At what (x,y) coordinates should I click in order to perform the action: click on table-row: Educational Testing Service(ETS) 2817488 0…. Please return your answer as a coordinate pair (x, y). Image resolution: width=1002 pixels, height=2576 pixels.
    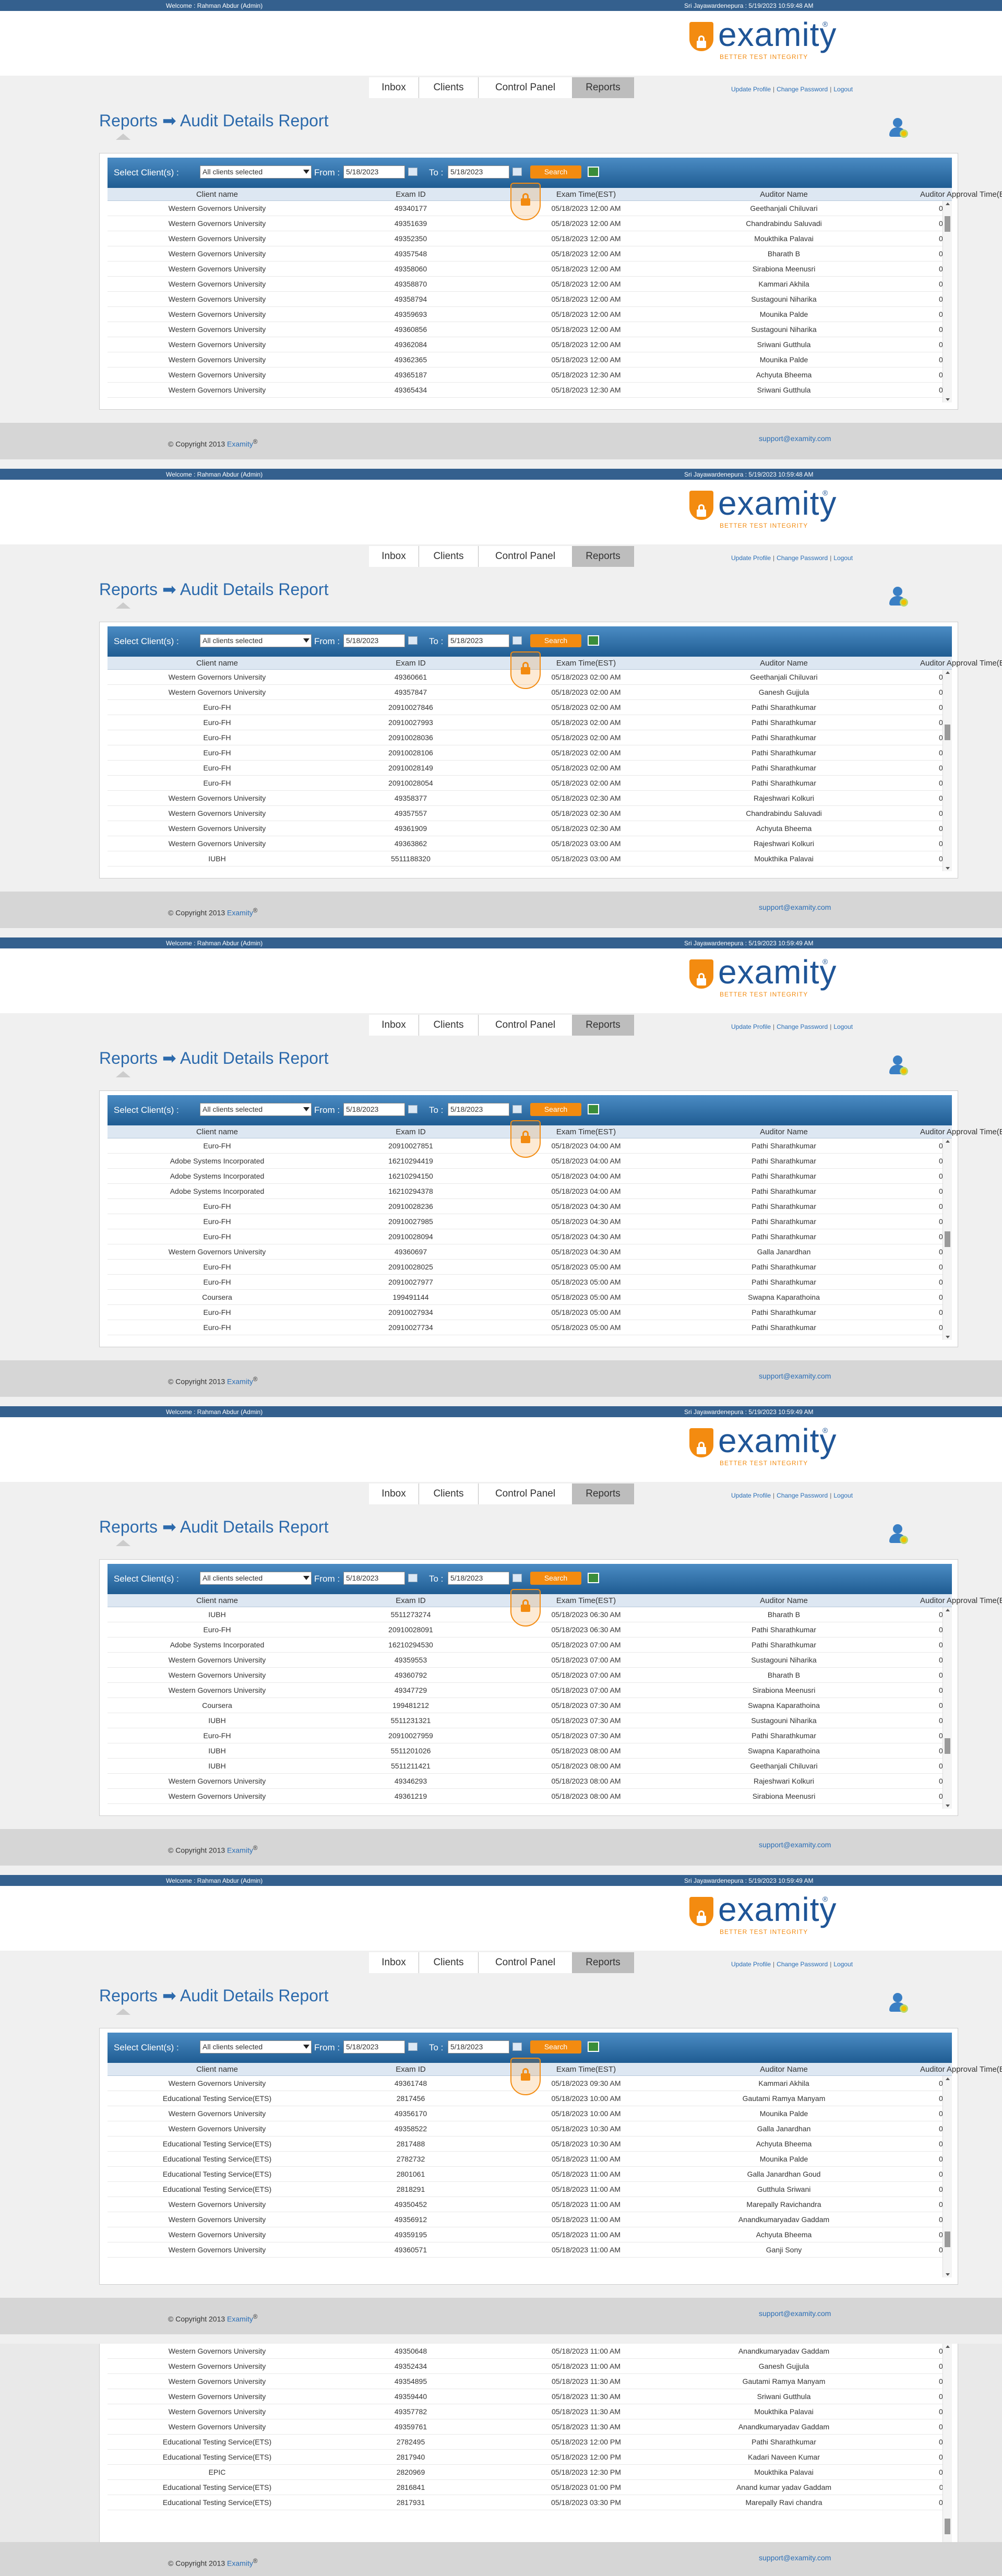
    Looking at the image, I should click on (525, 2144).